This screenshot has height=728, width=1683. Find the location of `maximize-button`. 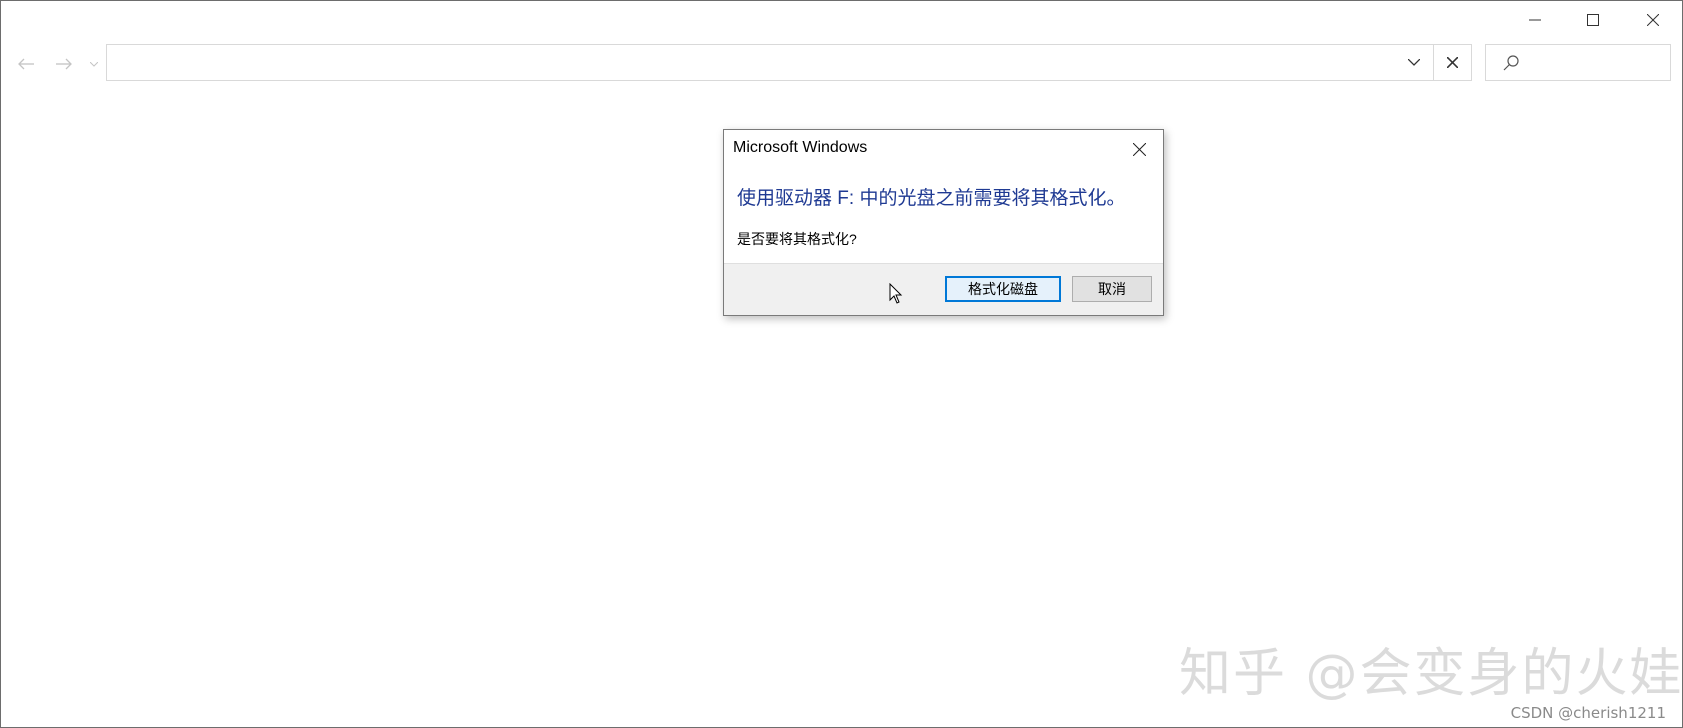

maximize-button is located at coordinates (1593, 20).